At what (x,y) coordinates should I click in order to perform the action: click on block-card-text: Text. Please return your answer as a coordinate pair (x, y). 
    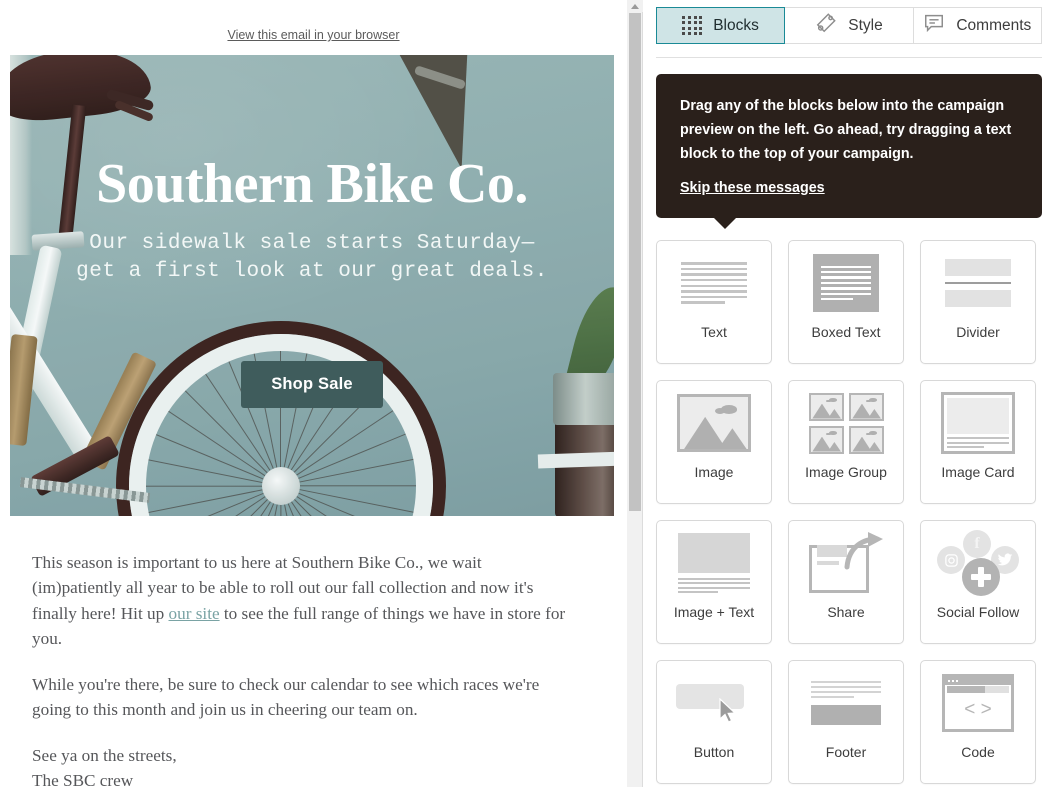
    Looking at the image, I should click on (714, 302).